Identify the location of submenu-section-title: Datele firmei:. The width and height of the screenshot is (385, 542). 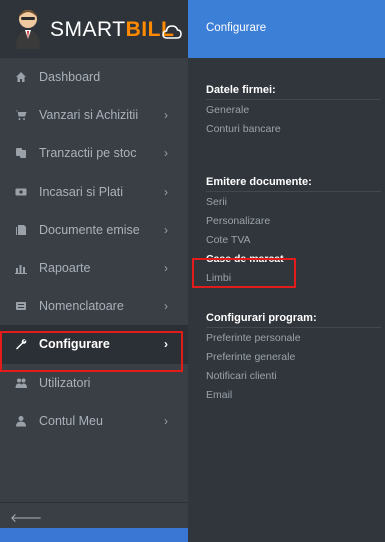
(241, 90).